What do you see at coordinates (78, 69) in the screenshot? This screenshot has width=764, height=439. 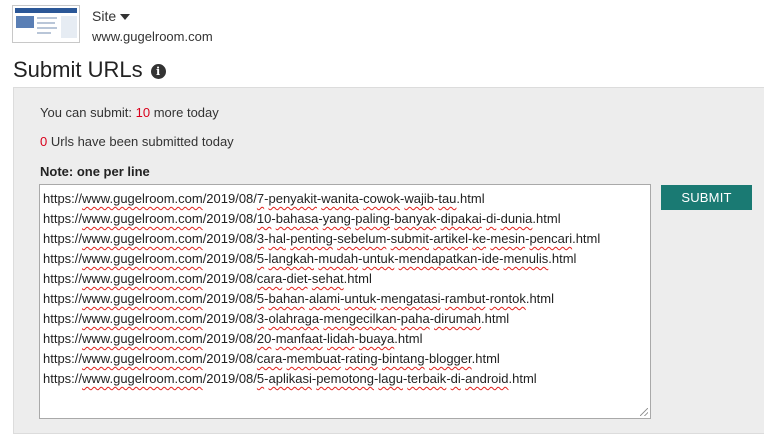 I see `page-title-text: Submit URLs` at bounding box center [78, 69].